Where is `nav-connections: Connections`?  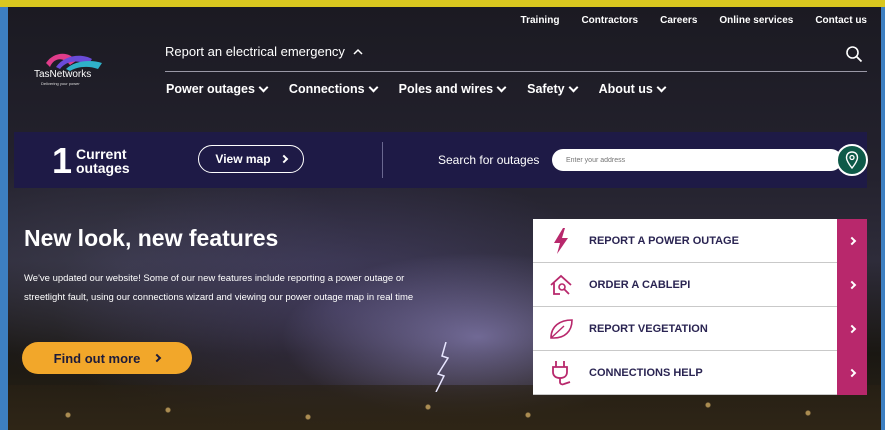 nav-connections: Connections is located at coordinates (333, 89).